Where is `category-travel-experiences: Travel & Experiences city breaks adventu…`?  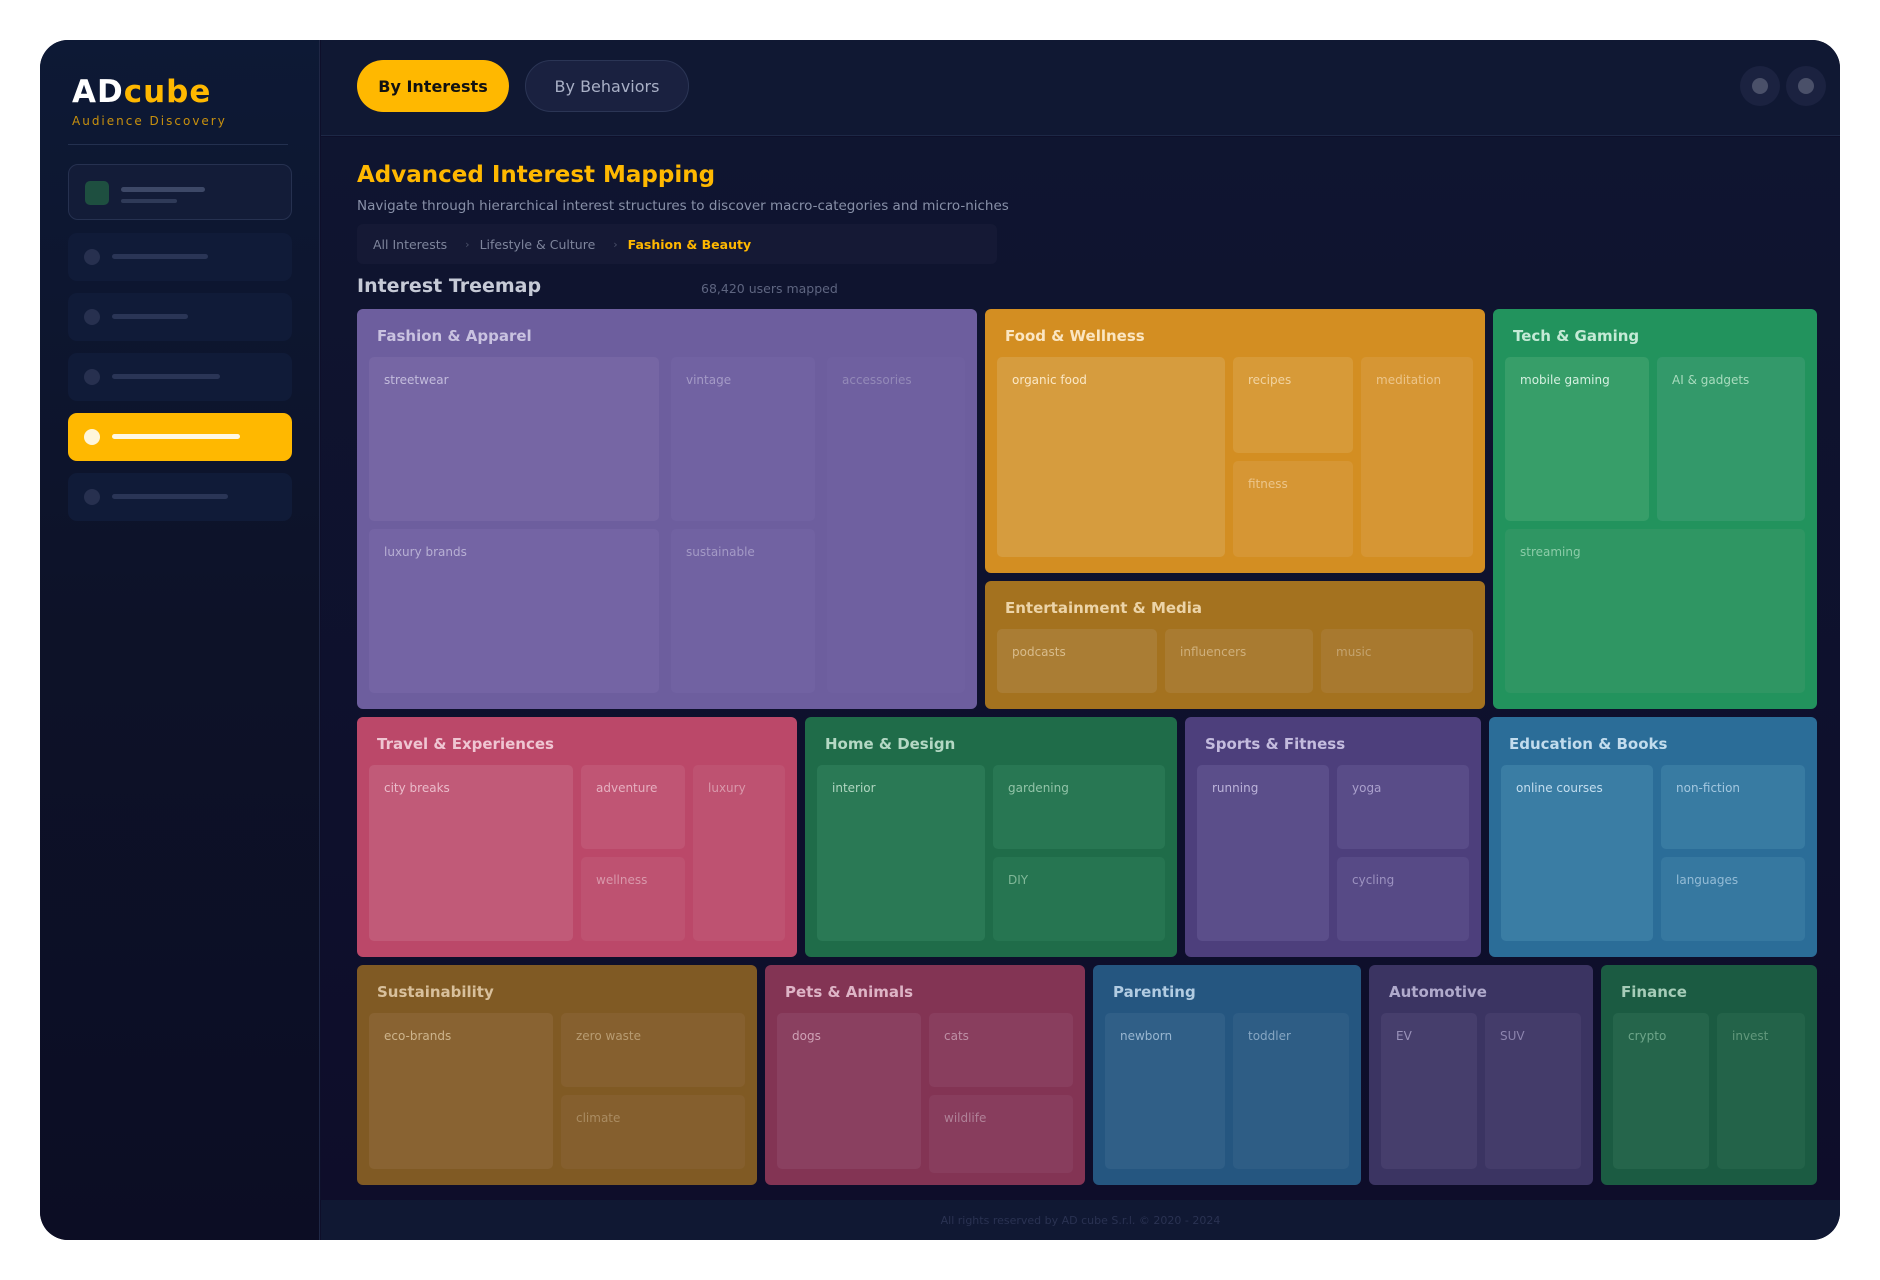
category-travel-experiences: Travel & Experiences city breaks adventu… is located at coordinates (577, 837).